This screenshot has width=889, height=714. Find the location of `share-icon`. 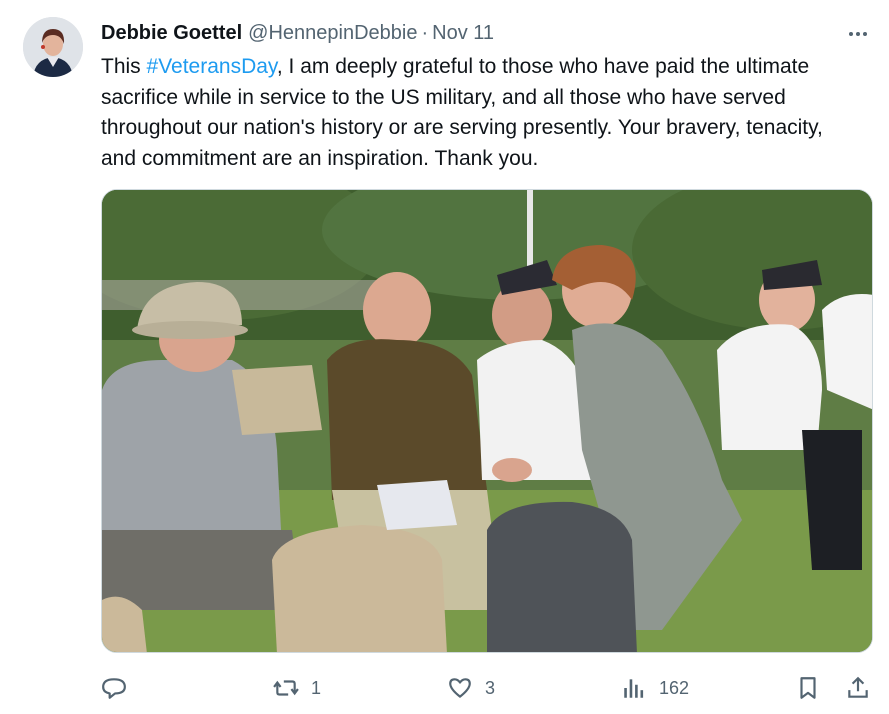

share-icon is located at coordinates (858, 687).